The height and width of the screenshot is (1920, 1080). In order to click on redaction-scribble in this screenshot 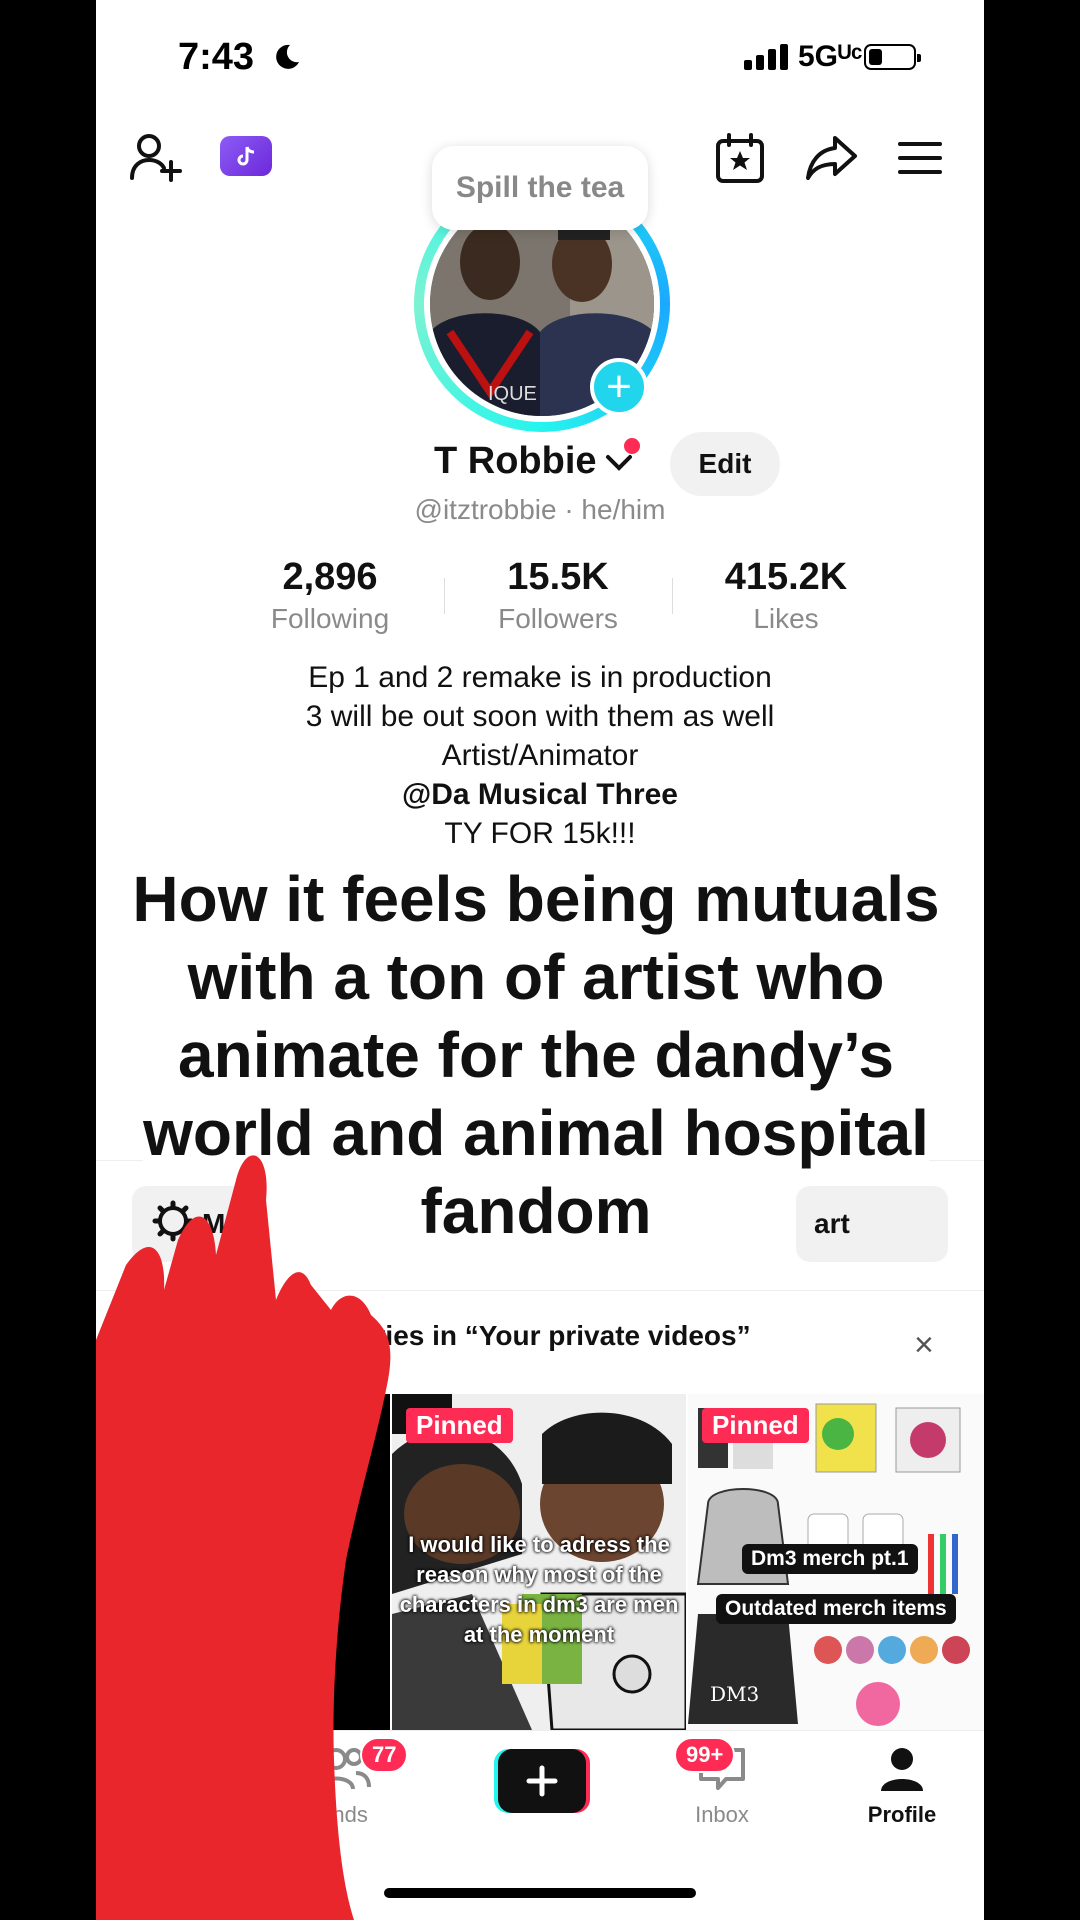, I will do `click(243, 1537)`.